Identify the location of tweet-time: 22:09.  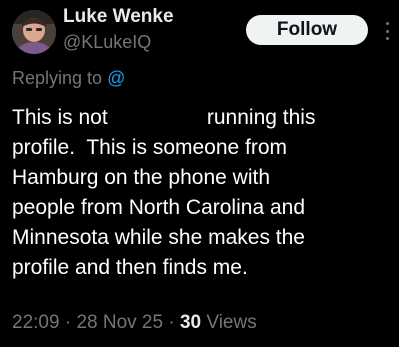
(36, 322).